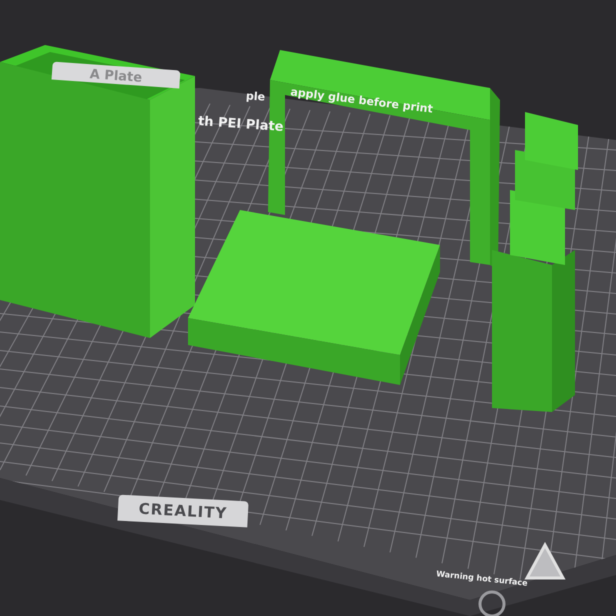  Describe the element at coordinates (241, 124) in the screenshot. I see `plate-type-label: th PEI Plate` at that location.